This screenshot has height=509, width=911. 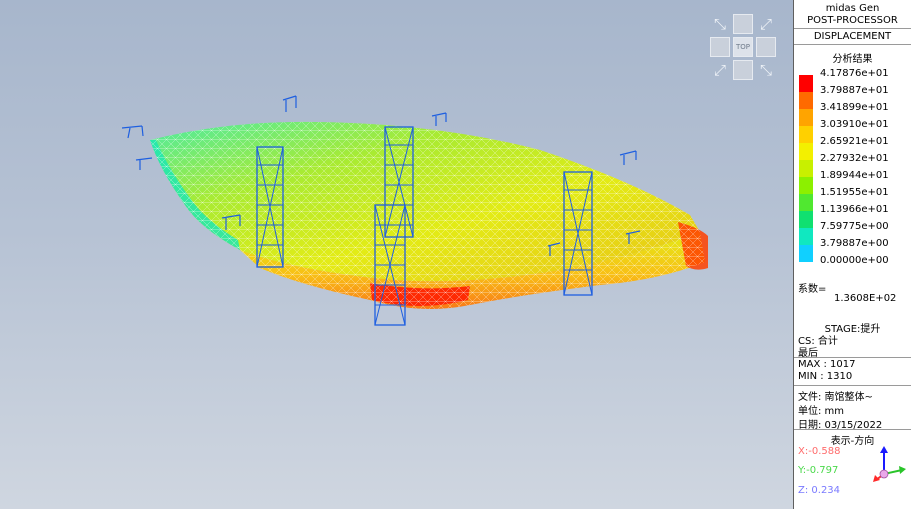 What do you see at coordinates (825, 376) in the screenshot?
I see `min-node: MIN : 1310` at bounding box center [825, 376].